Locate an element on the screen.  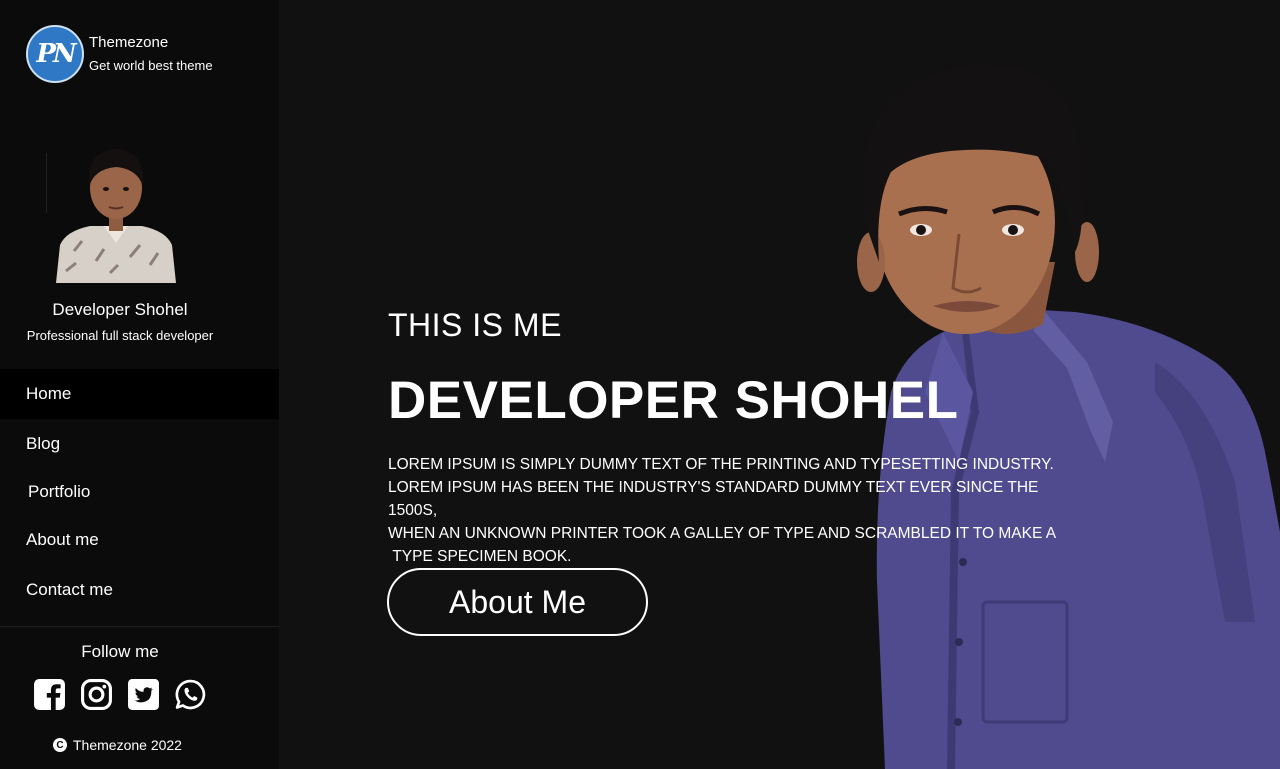
copyright: C Themezone 2022 is located at coordinates (117, 745).